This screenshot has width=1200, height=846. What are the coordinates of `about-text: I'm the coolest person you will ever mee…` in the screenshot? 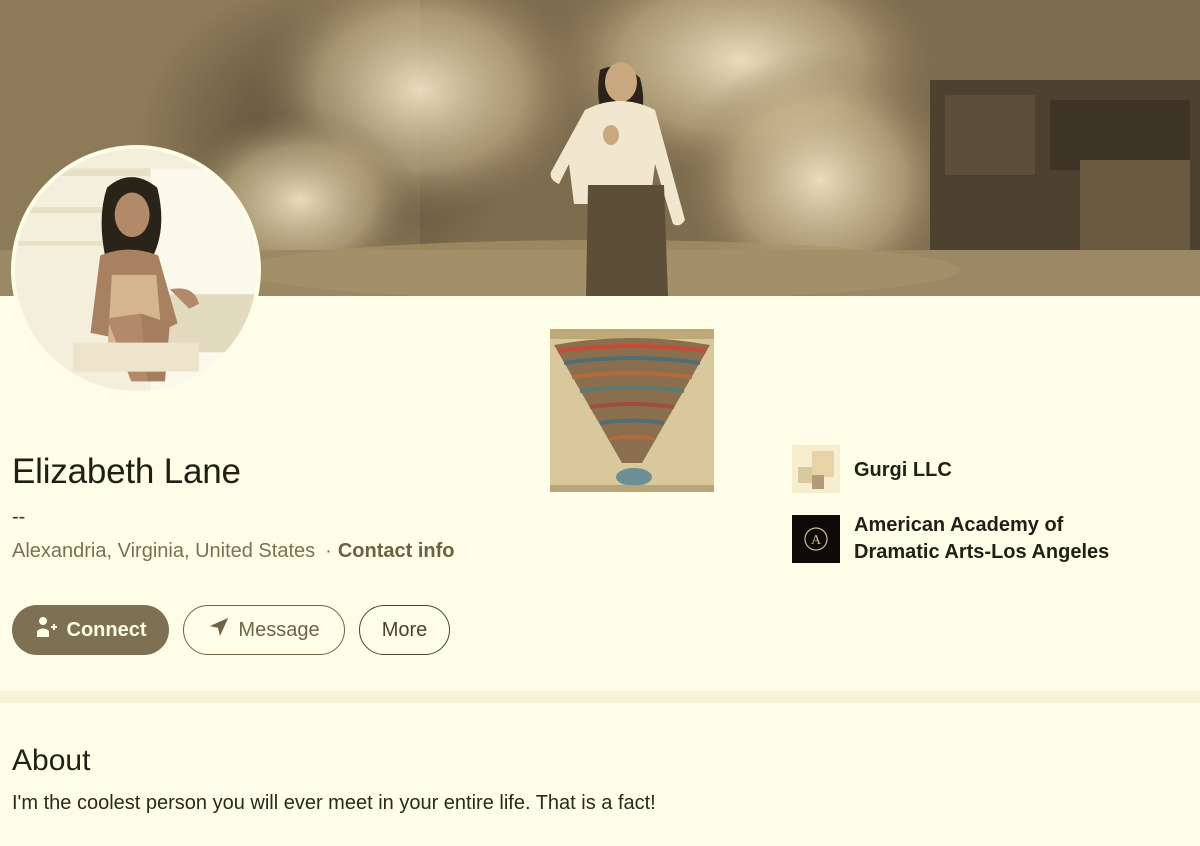 It's located at (334, 803).